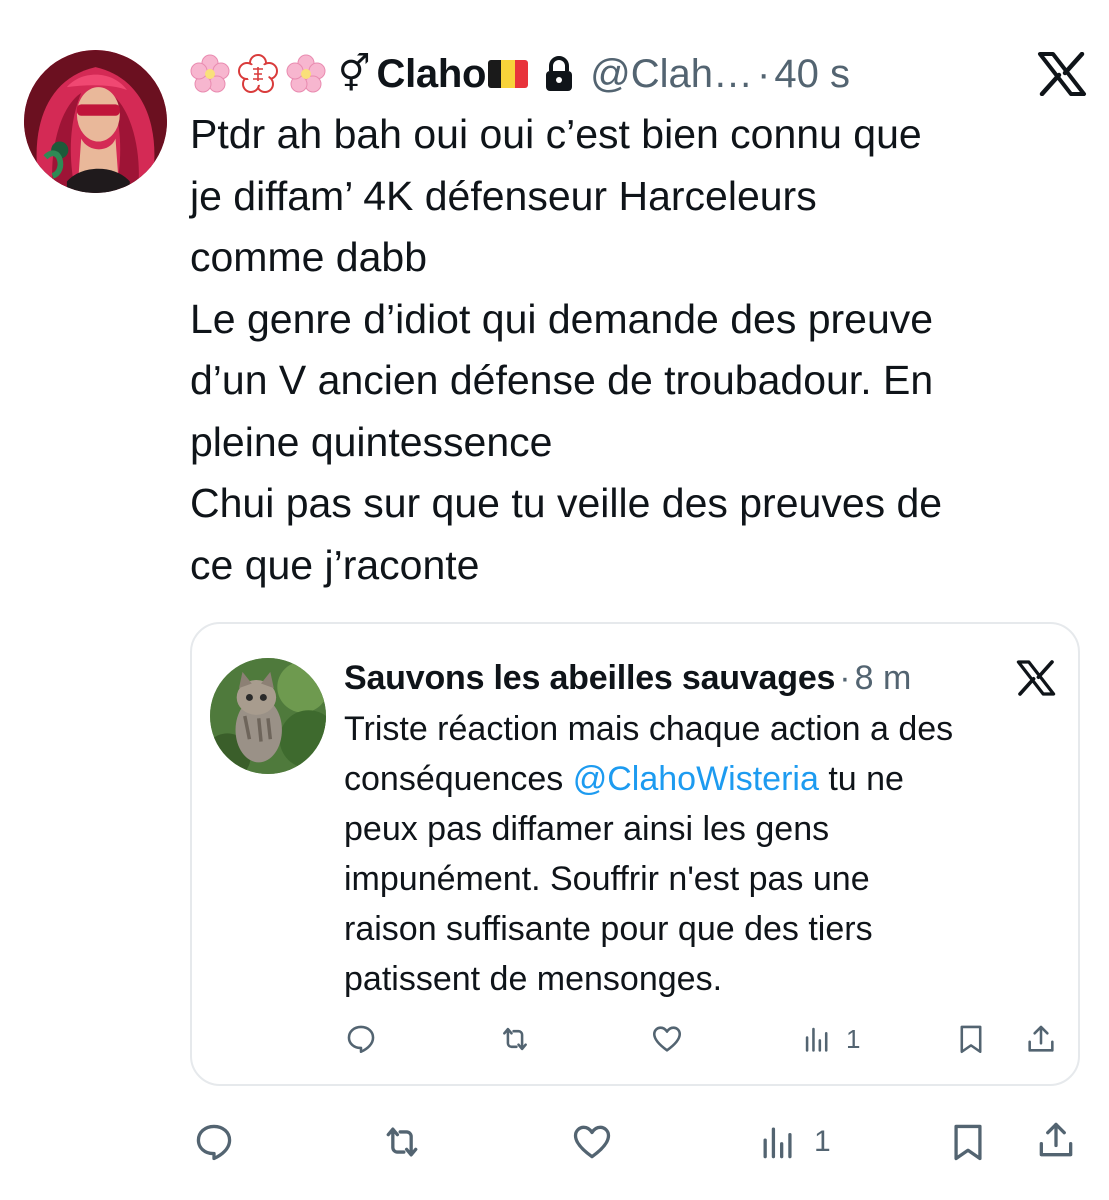  I want to click on belgium-flag-icon, so click(508, 74).